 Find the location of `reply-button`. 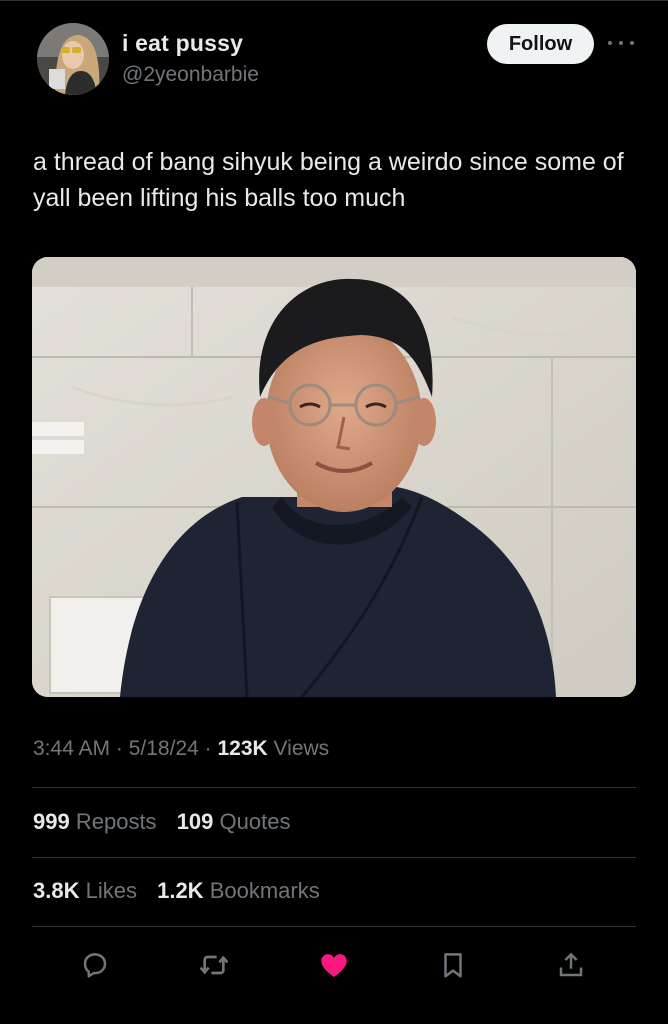

reply-button is located at coordinates (95, 965).